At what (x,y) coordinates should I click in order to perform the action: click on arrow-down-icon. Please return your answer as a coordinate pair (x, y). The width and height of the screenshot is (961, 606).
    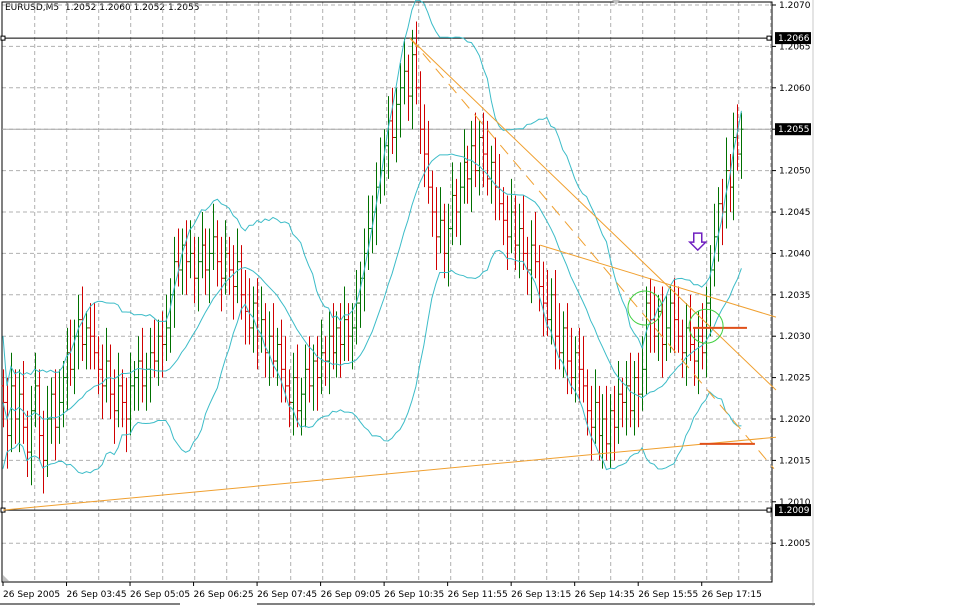
    Looking at the image, I should click on (697, 242).